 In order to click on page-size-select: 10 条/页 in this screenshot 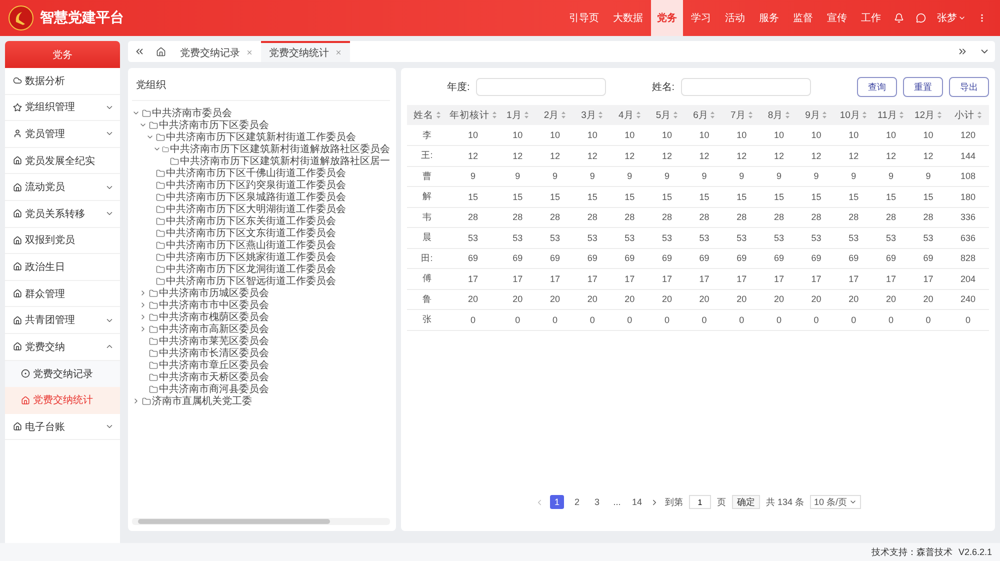, I will do `click(836, 502)`.